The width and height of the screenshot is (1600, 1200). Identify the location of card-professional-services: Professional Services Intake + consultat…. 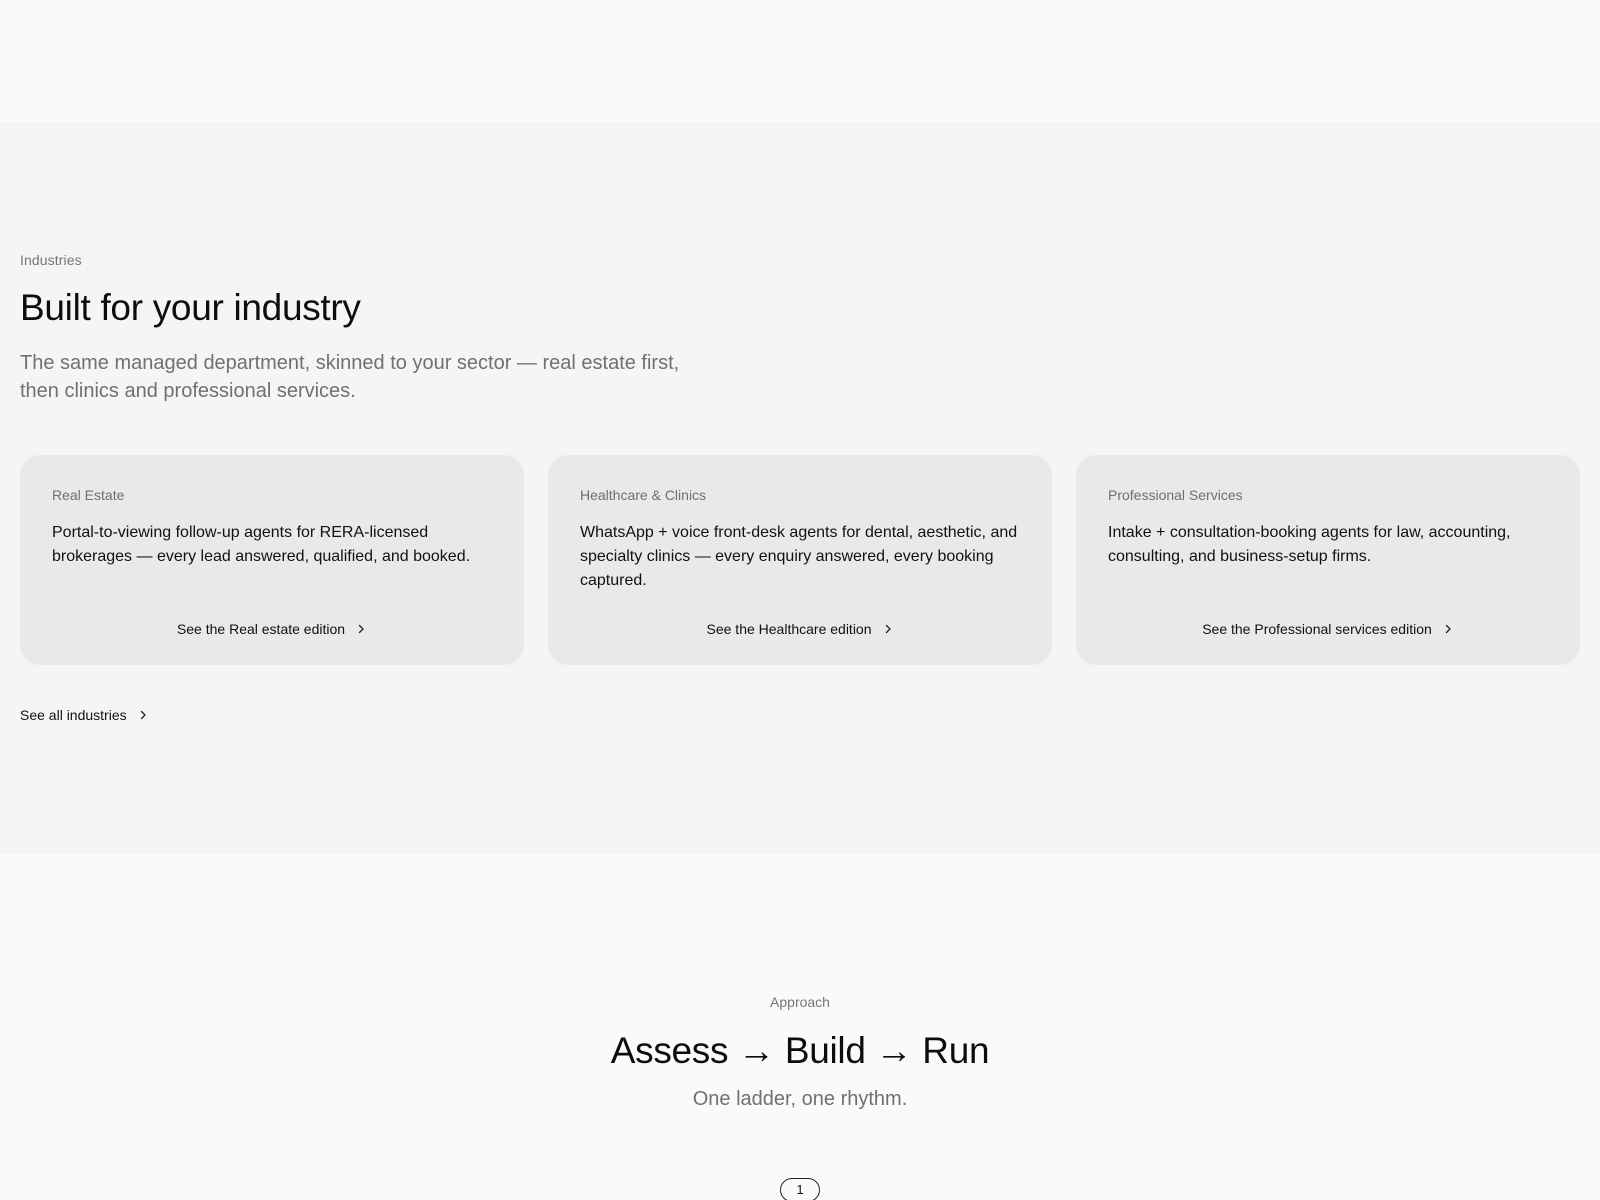
(1328, 559).